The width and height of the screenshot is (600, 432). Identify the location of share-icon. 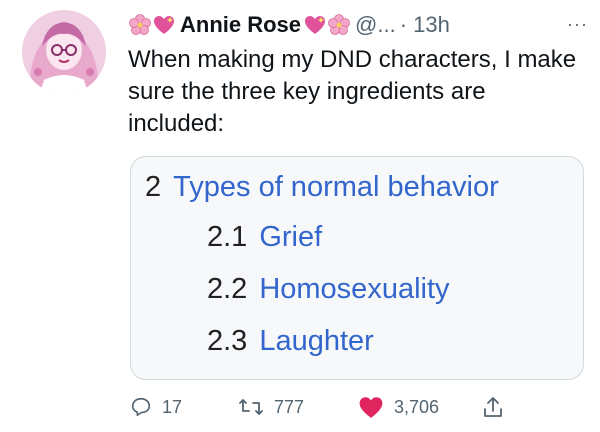
(493, 407).